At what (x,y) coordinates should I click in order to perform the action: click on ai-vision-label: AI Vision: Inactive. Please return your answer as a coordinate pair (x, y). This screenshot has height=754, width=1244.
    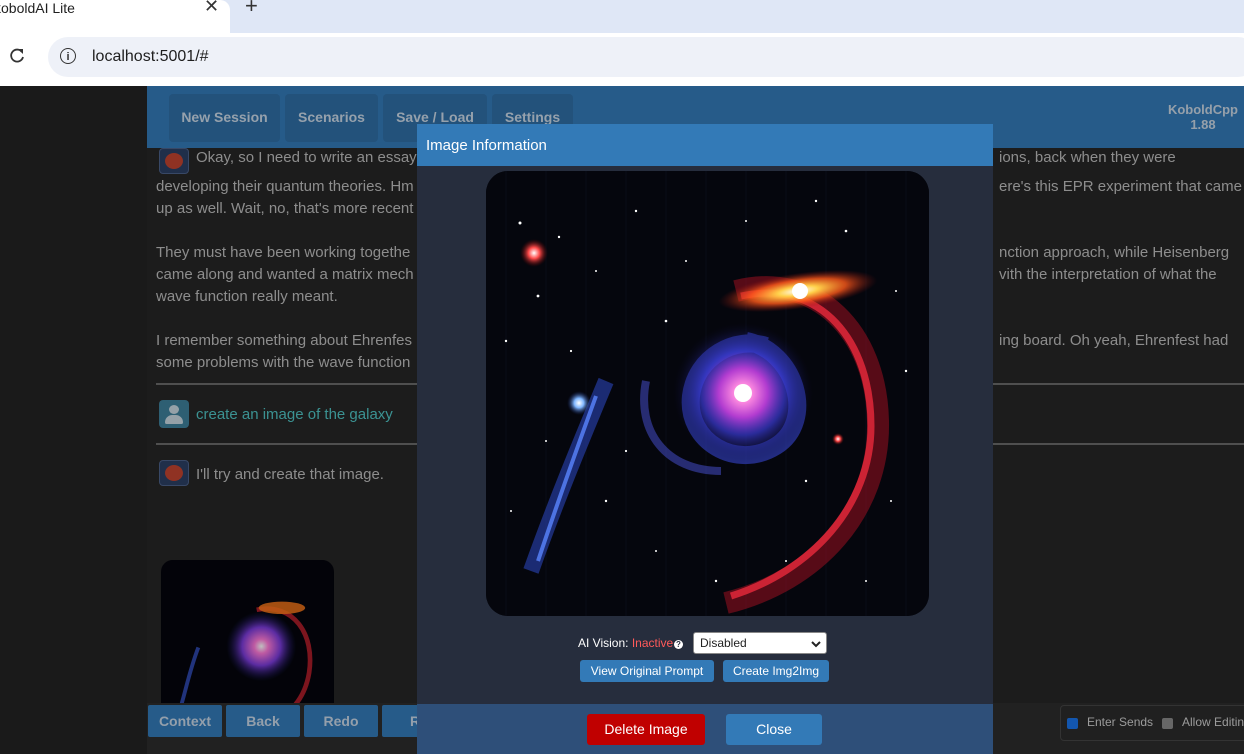
    Looking at the image, I should click on (625, 643).